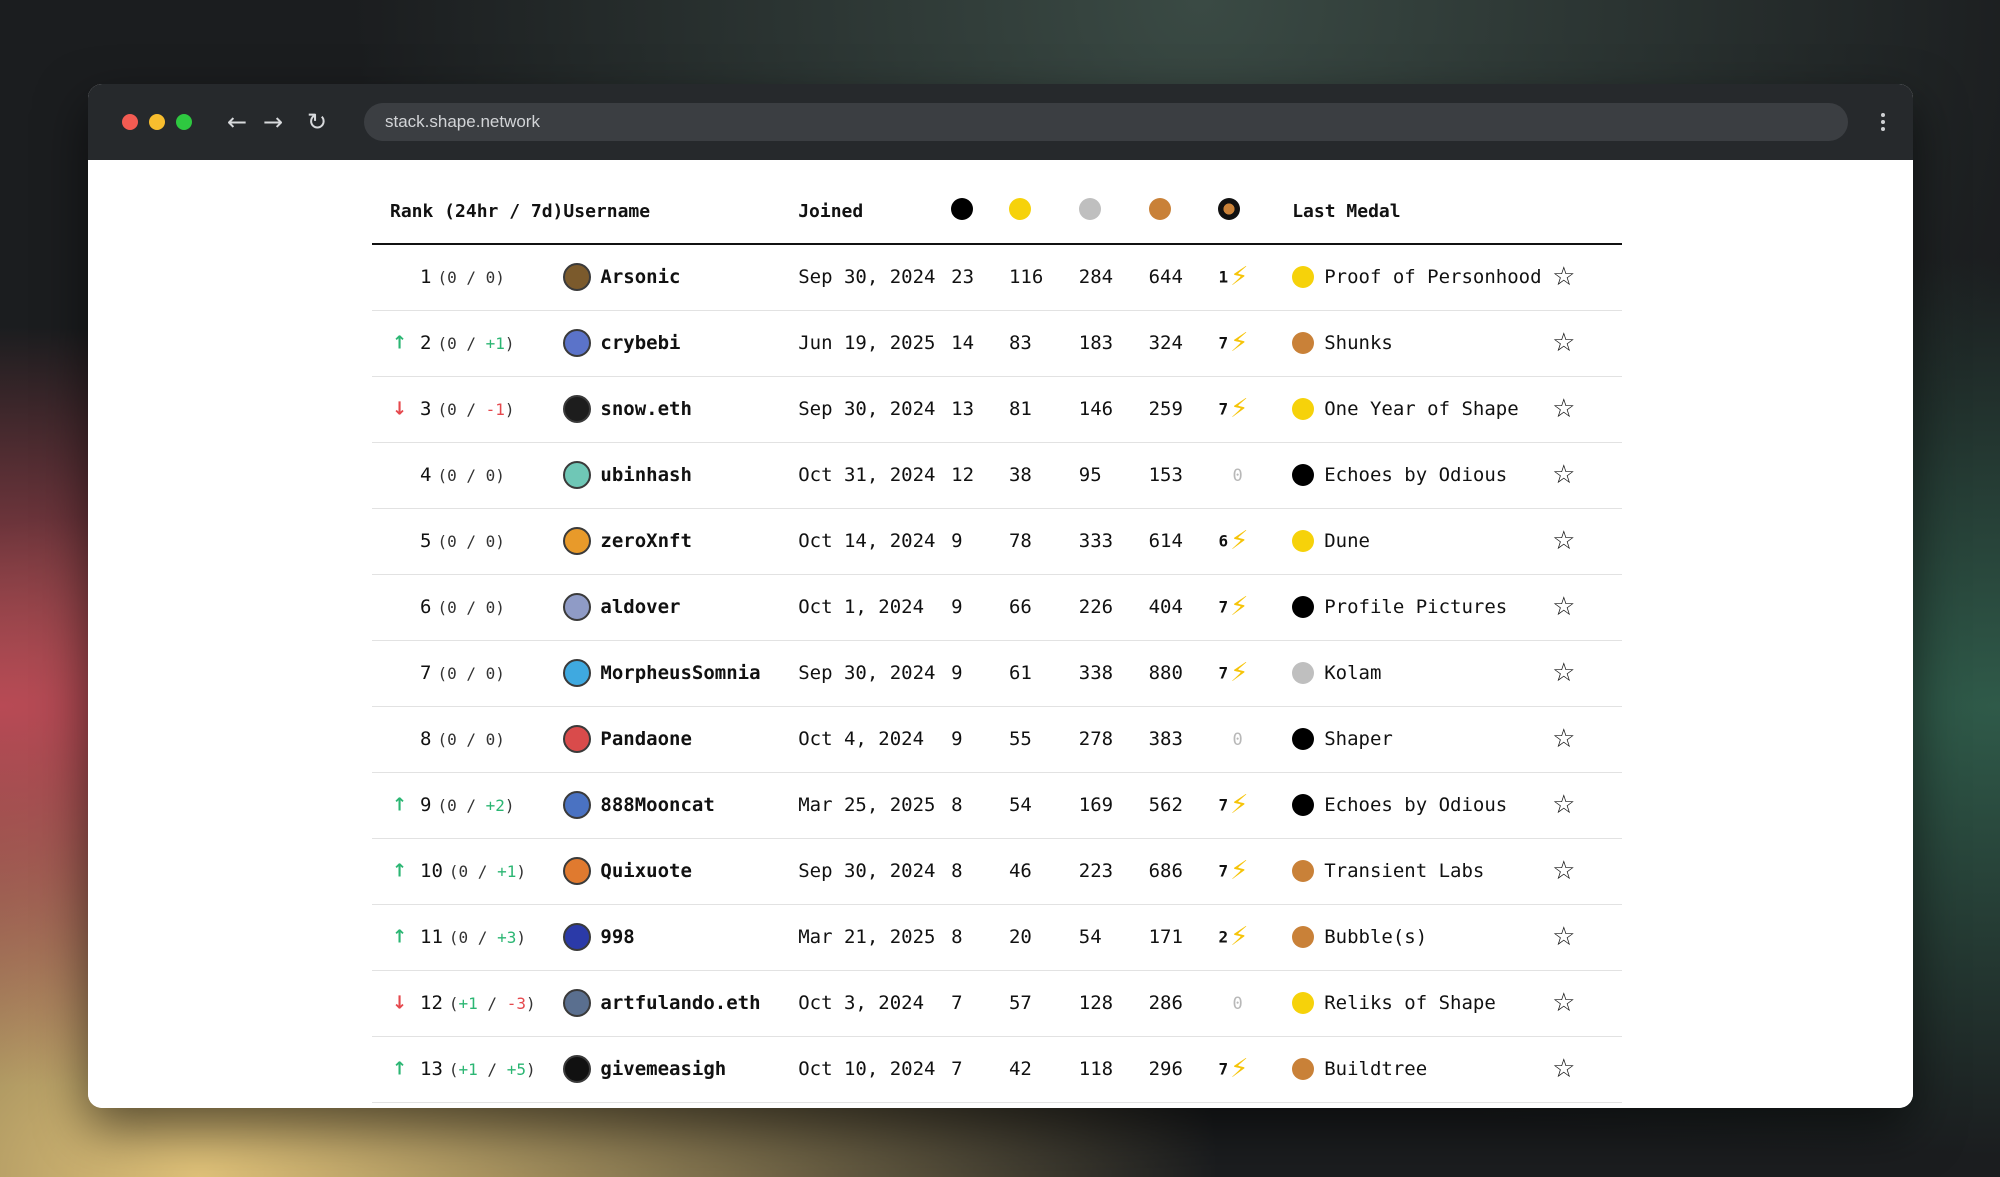 This screenshot has width=2000, height=1177. What do you see at coordinates (875, 409) in the screenshot?
I see `joined-date: Sep 30, 2024` at bounding box center [875, 409].